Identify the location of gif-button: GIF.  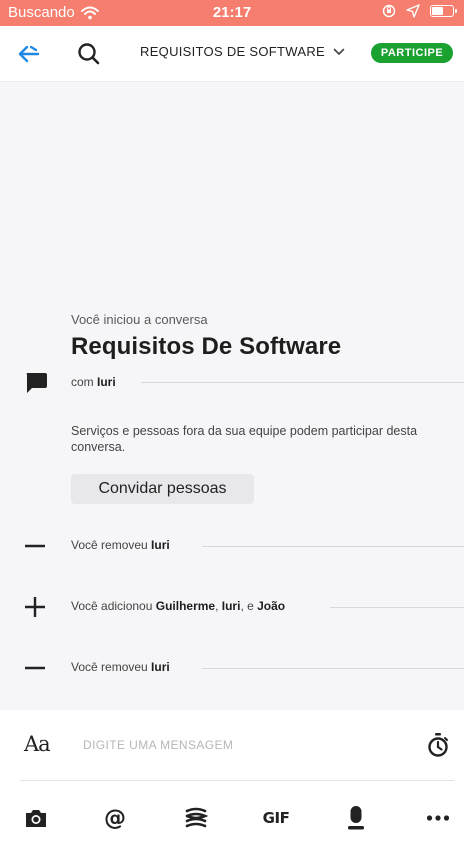
(276, 818).